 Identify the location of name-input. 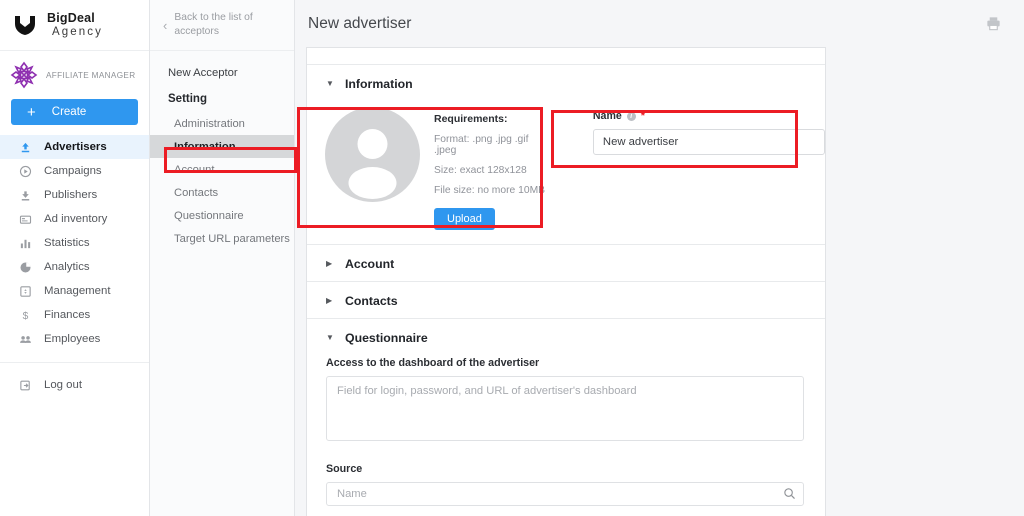
(708, 142).